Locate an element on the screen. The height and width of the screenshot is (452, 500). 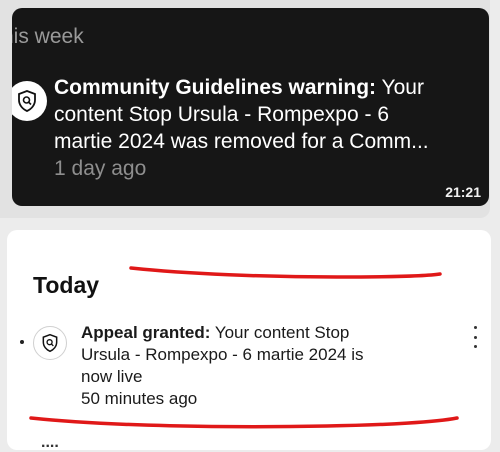
red-annotation-underline-top is located at coordinates (285, 272).